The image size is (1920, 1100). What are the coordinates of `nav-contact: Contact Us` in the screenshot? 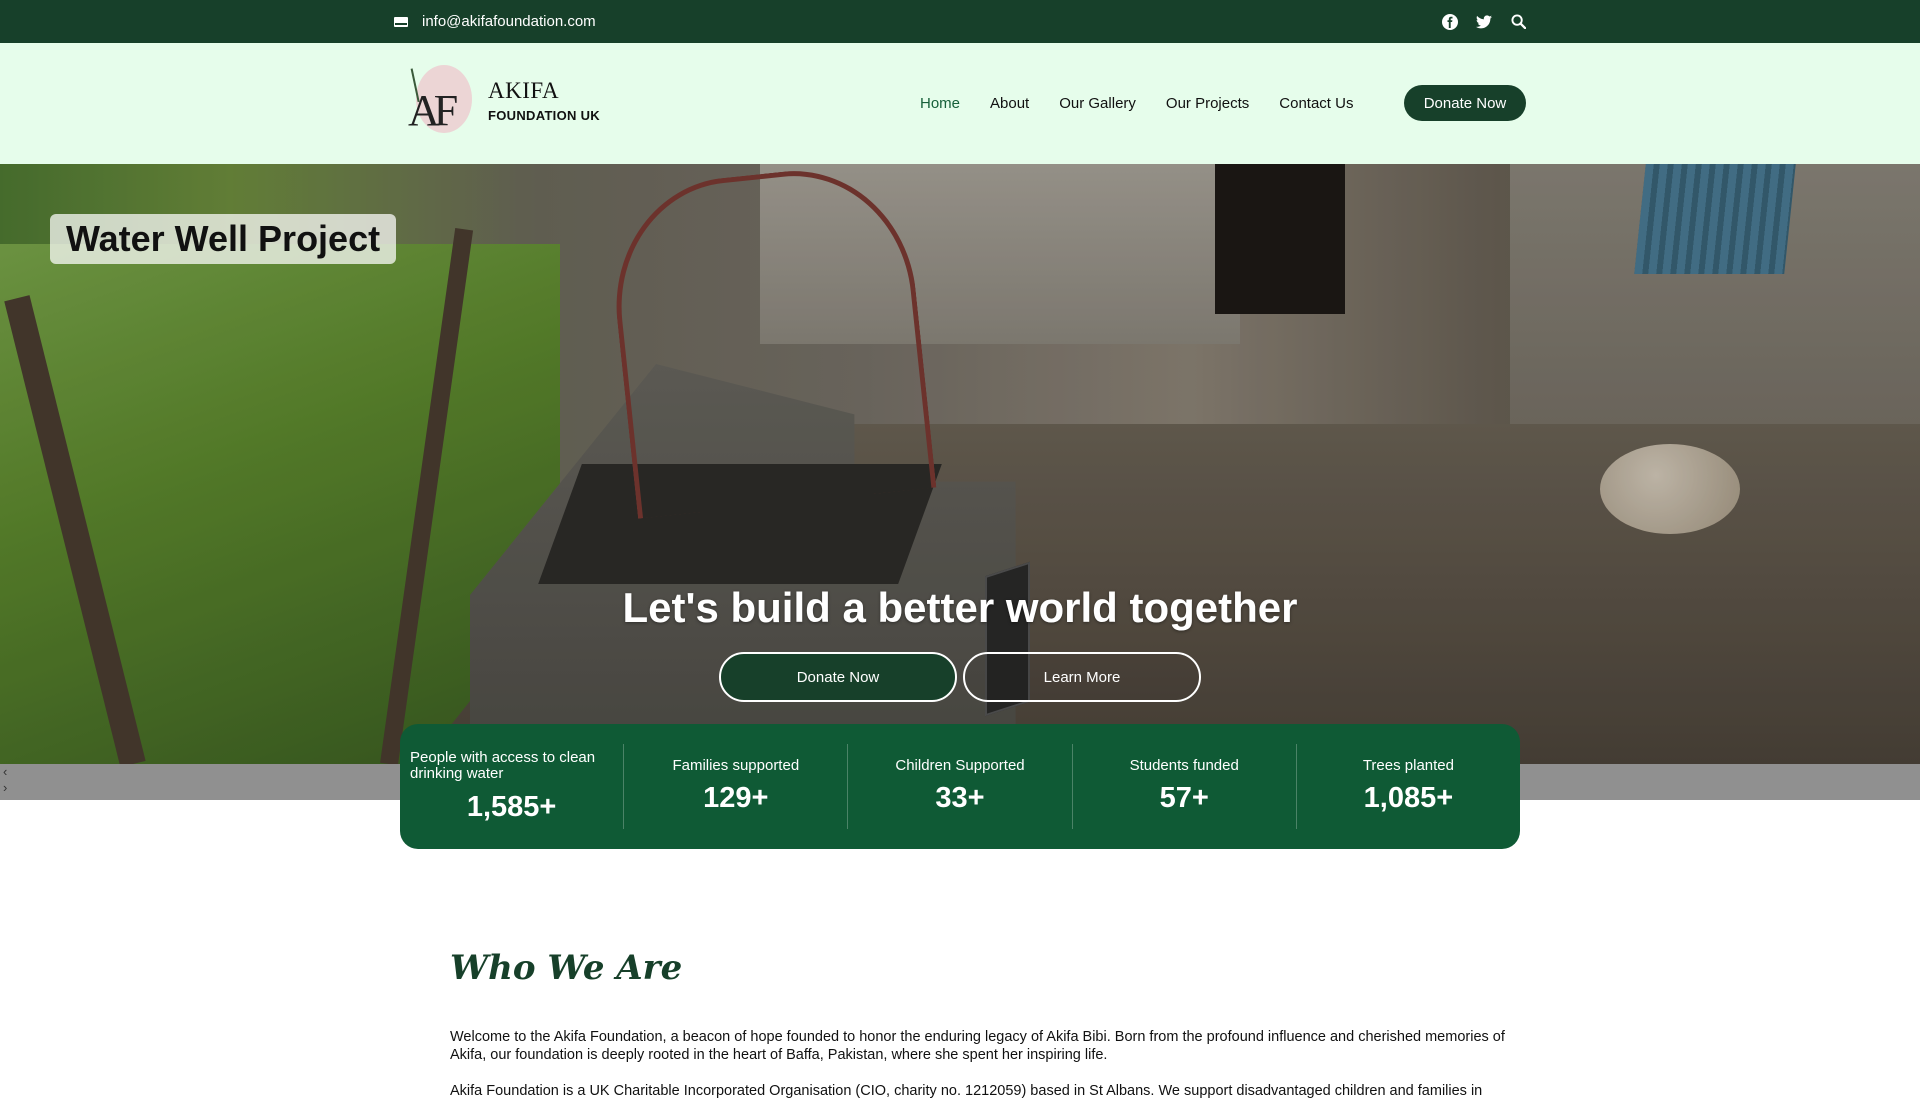 It's located at (1316, 103).